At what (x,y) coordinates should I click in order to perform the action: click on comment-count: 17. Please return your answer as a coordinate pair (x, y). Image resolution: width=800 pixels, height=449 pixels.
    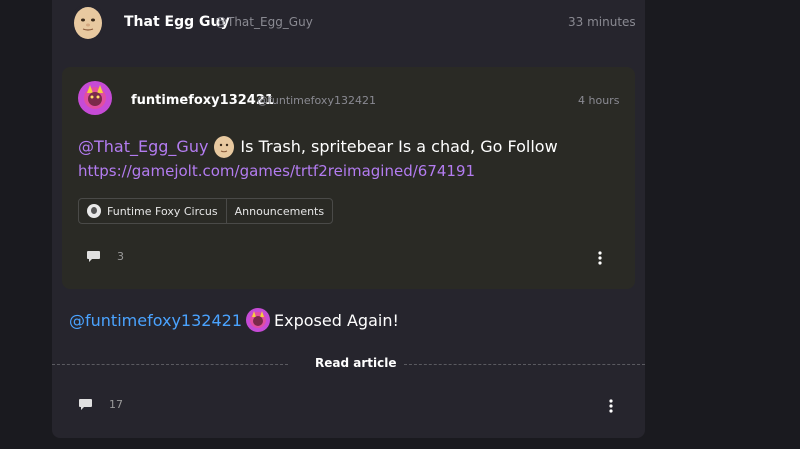
    Looking at the image, I should click on (116, 404).